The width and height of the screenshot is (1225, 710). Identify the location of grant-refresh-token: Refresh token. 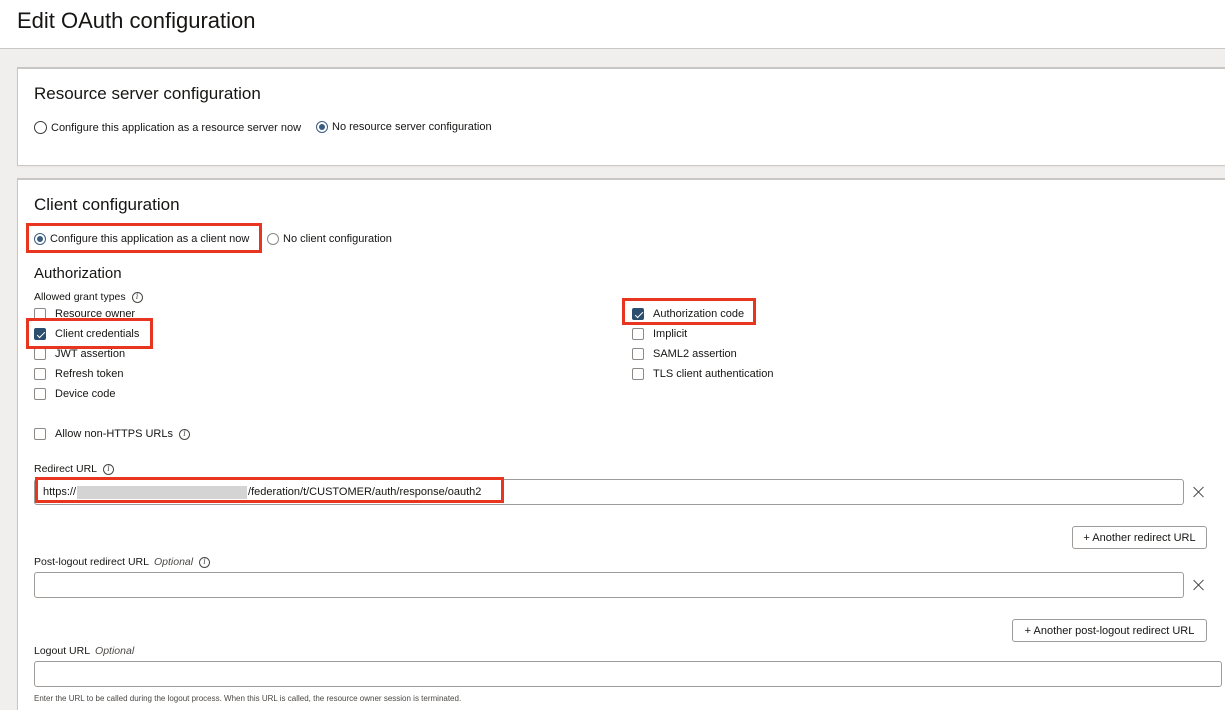
(78, 374).